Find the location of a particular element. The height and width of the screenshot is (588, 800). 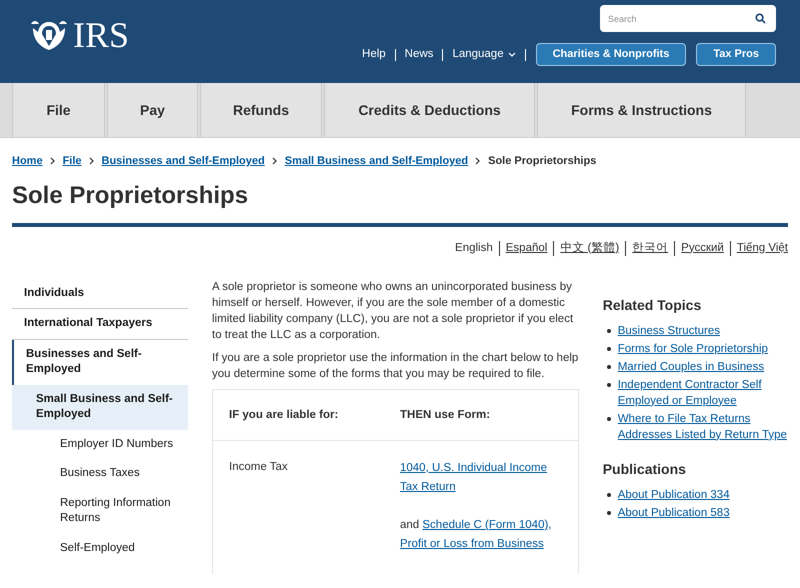

sidebar-item: International Taxpayers is located at coordinates (100, 324).